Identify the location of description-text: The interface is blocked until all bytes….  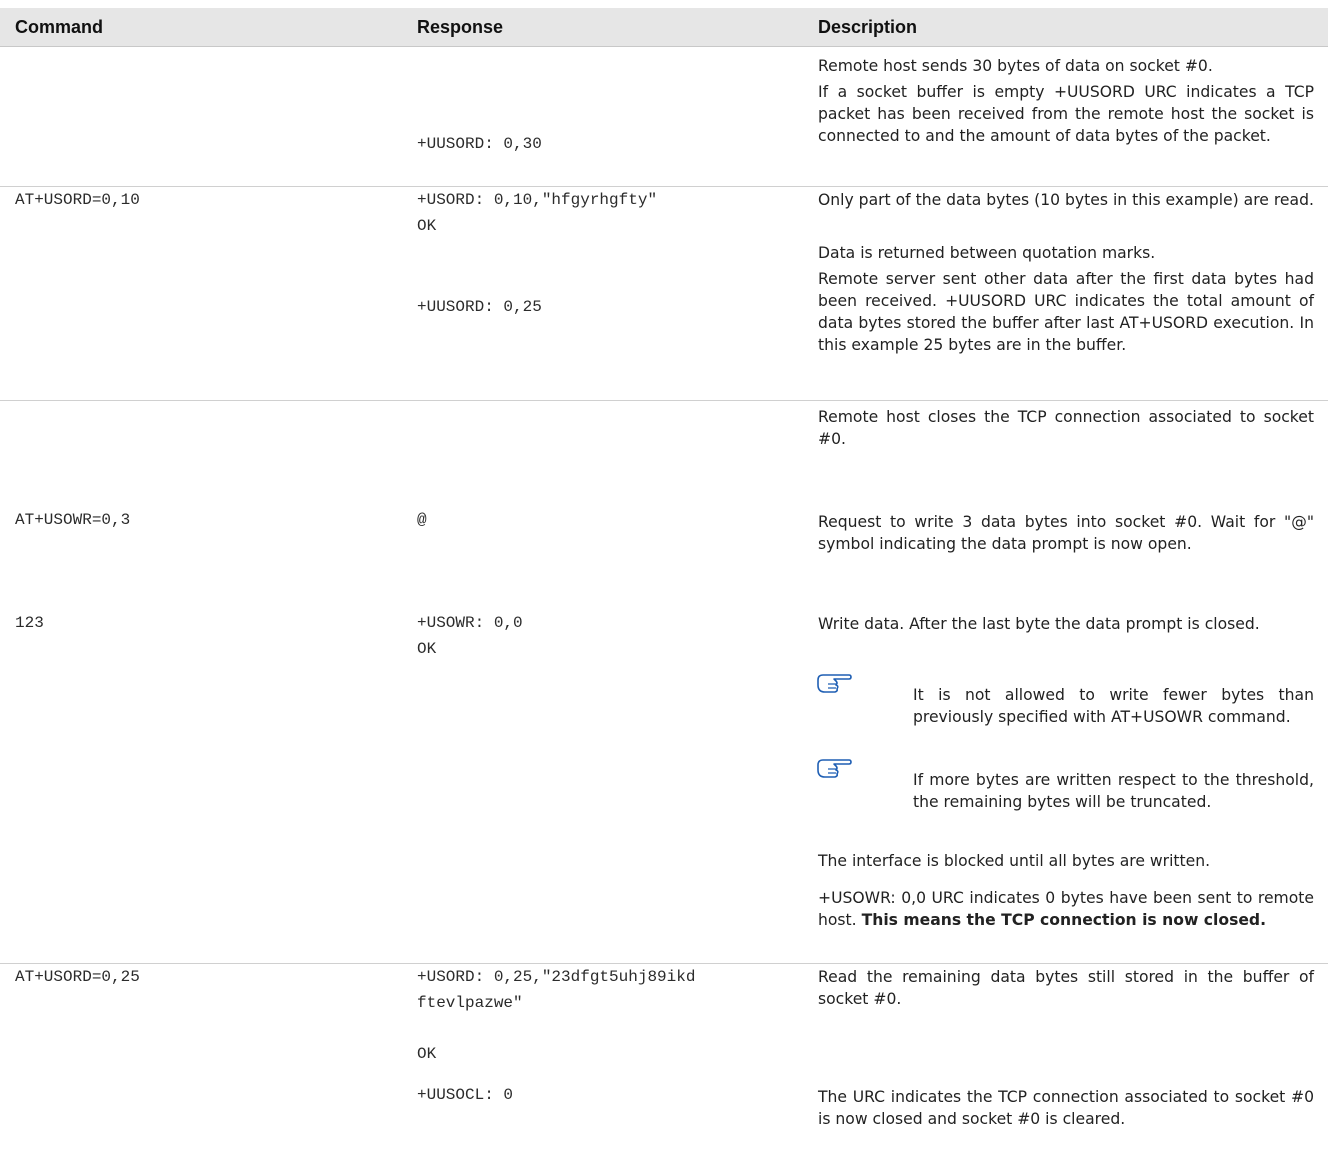
(1014, 861).